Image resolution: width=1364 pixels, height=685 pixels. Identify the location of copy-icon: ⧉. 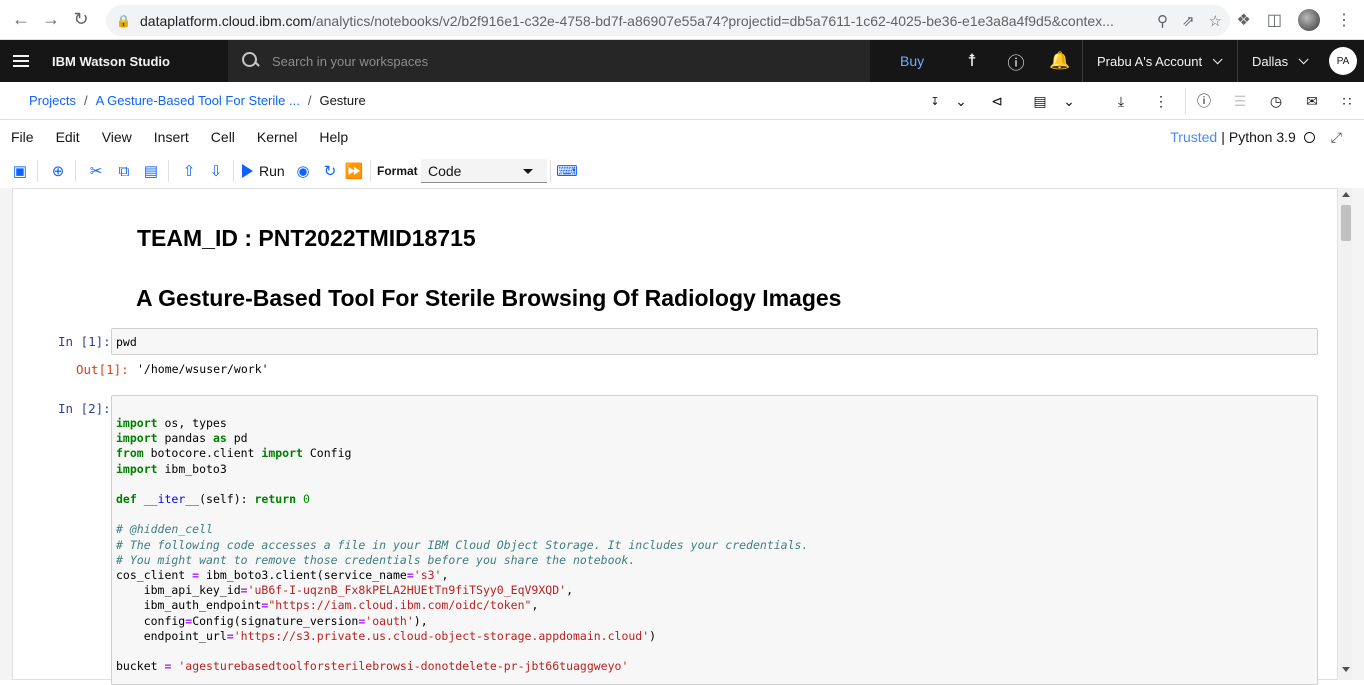
(124, 171).